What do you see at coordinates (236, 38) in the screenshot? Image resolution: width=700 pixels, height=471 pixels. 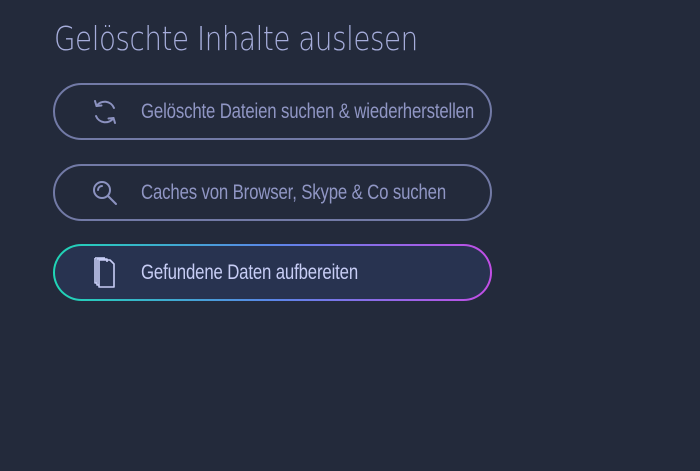 I see `page-title: Gelöschte Inhalte auslesen` at bounding box center [236, 38].